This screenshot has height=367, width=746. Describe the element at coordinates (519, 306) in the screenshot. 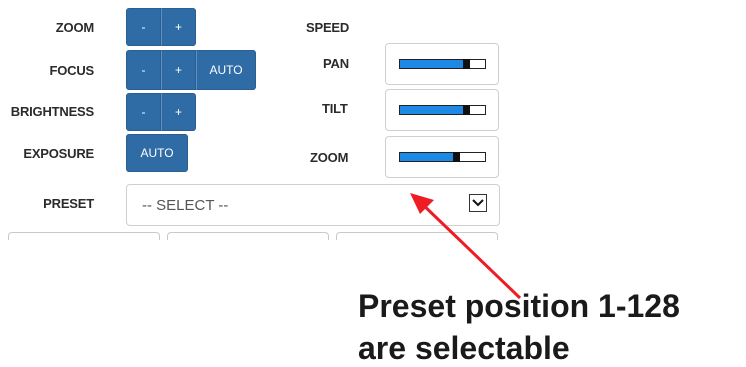

I see `annotation-line-1: Preset position 1-128` at that location.